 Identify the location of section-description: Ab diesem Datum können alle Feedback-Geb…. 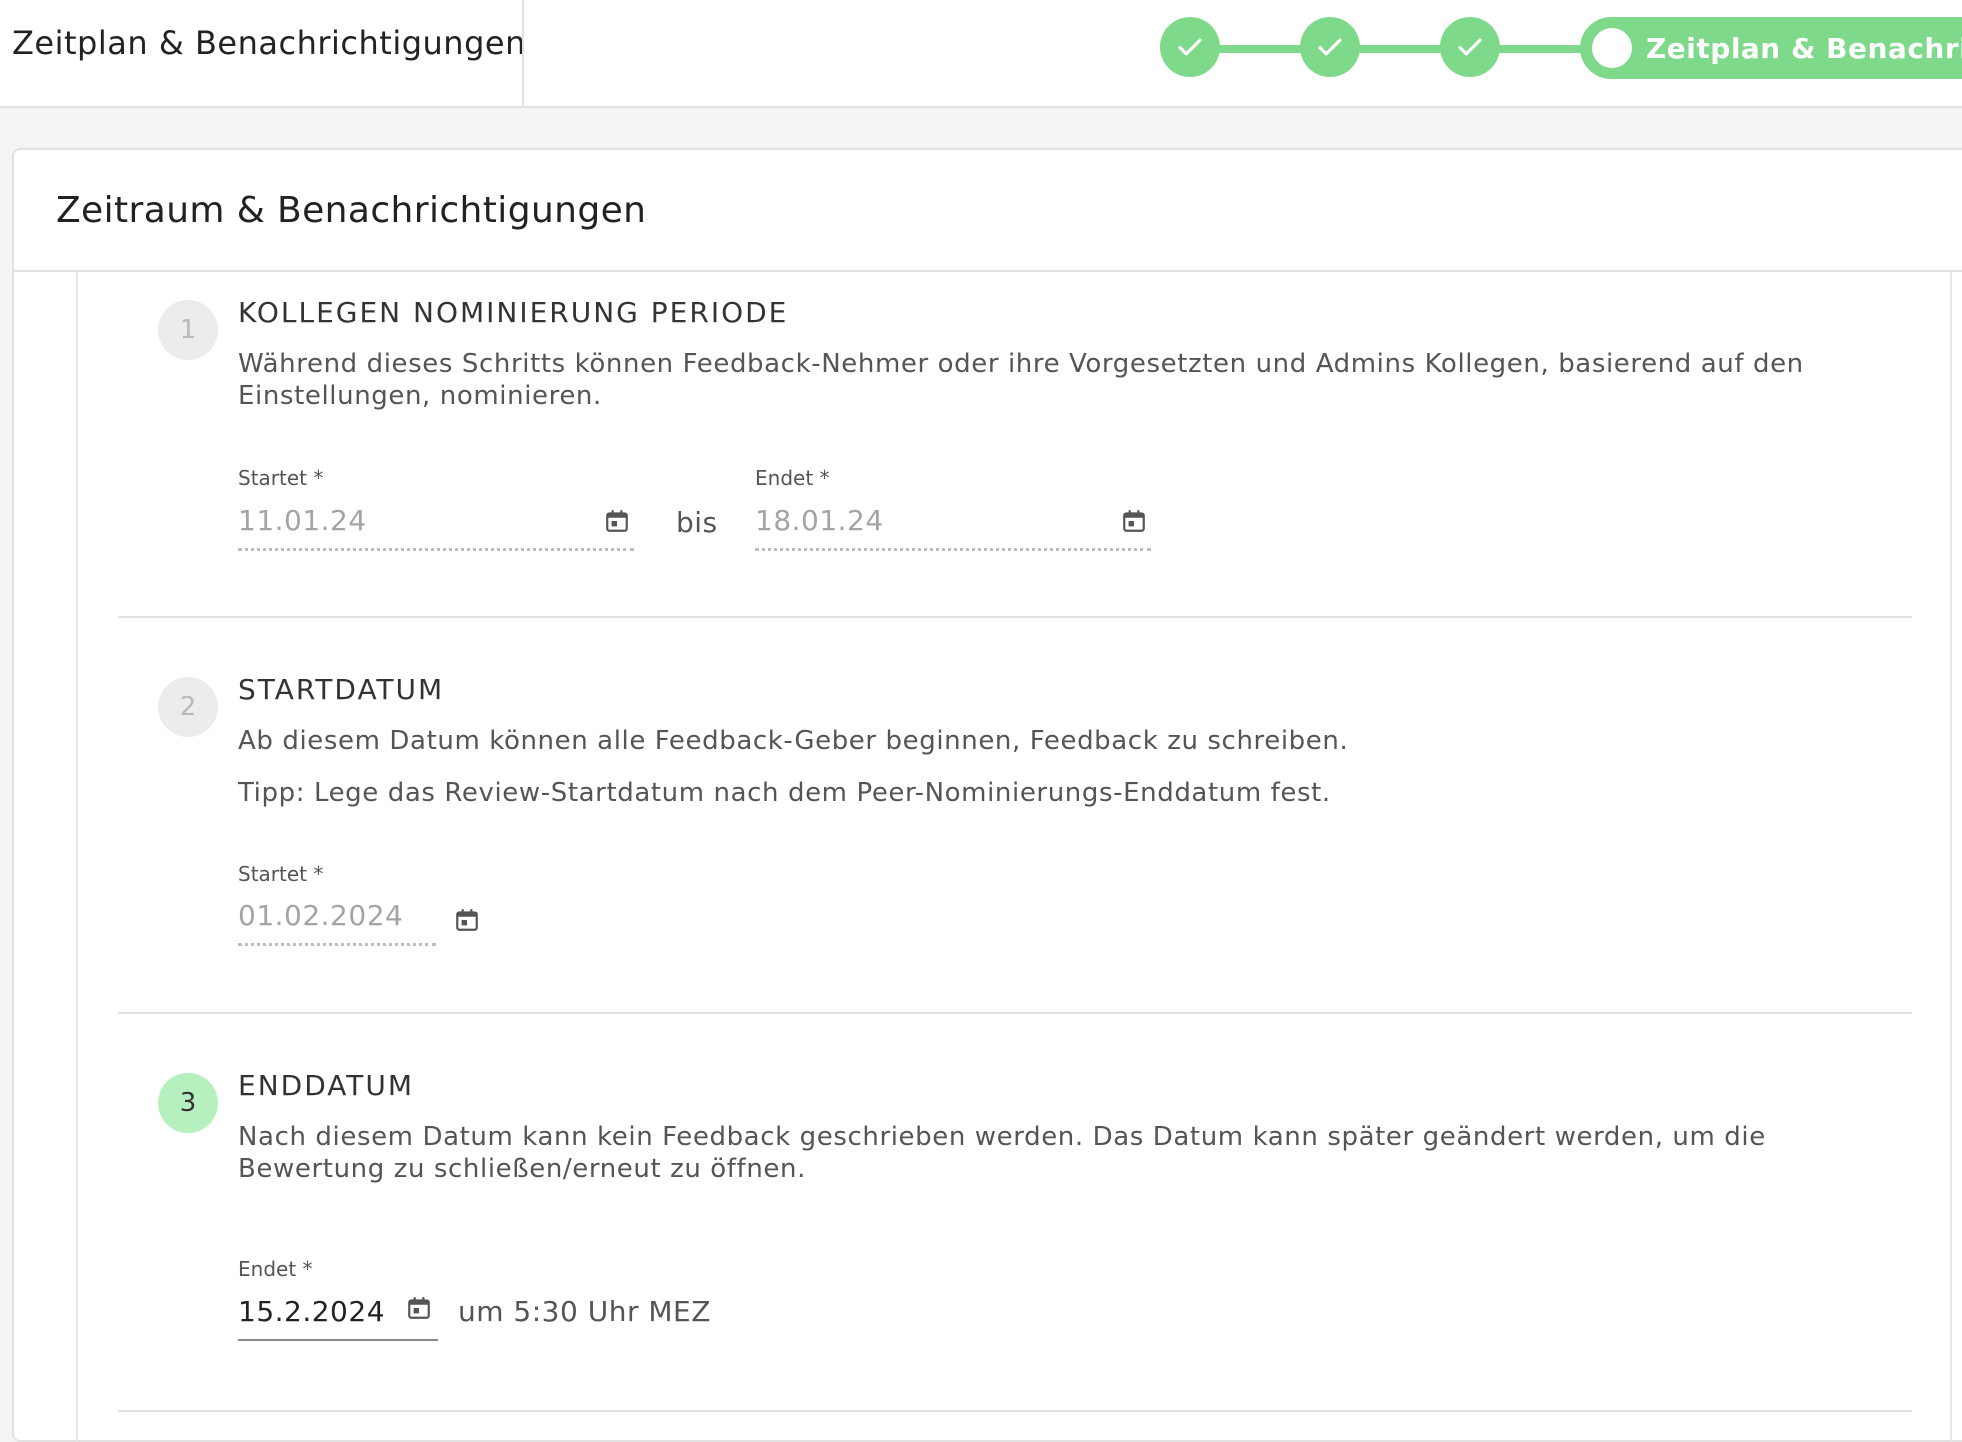
(793, 741).